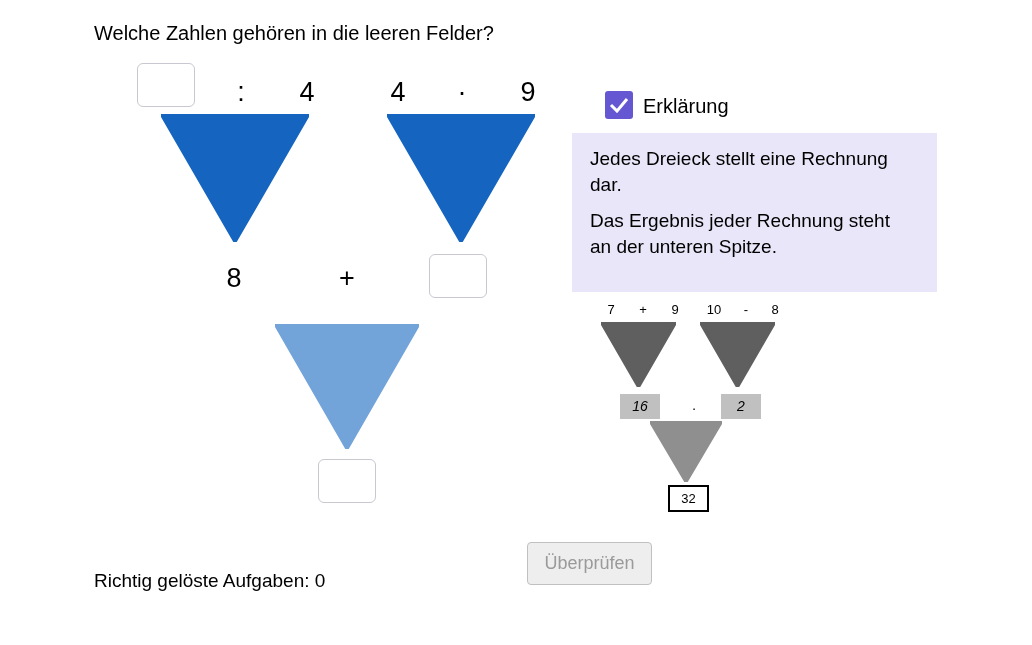 Image resolution: width=1032 pixels, height=645 pixels. I want to click on example-term: ·, so click(694, 408).